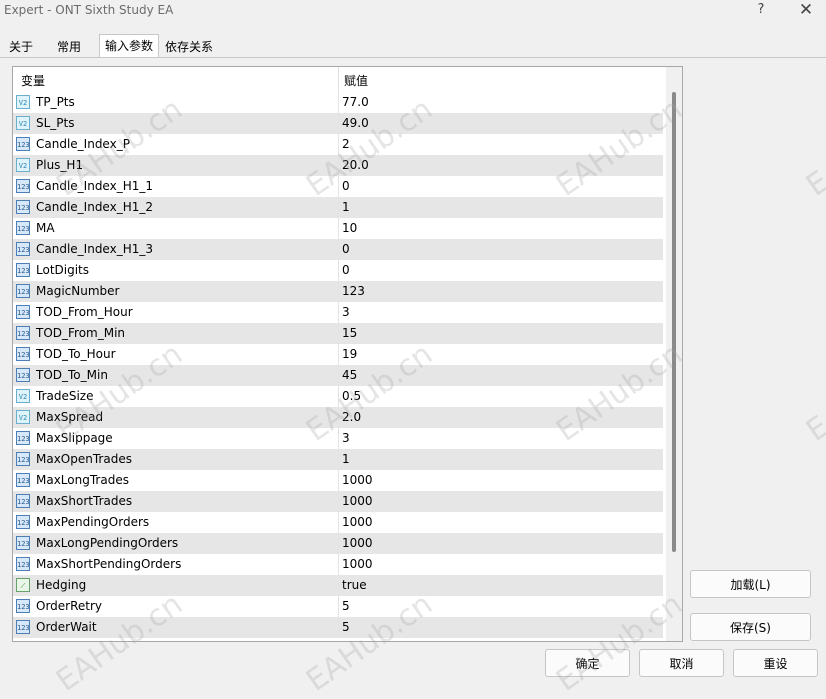  What do you see at coordinates (338, 186) in the screenshot?
I see `parameter-row: 123 Candle_Index_H1_1 0` at bounding box center [338, 186].